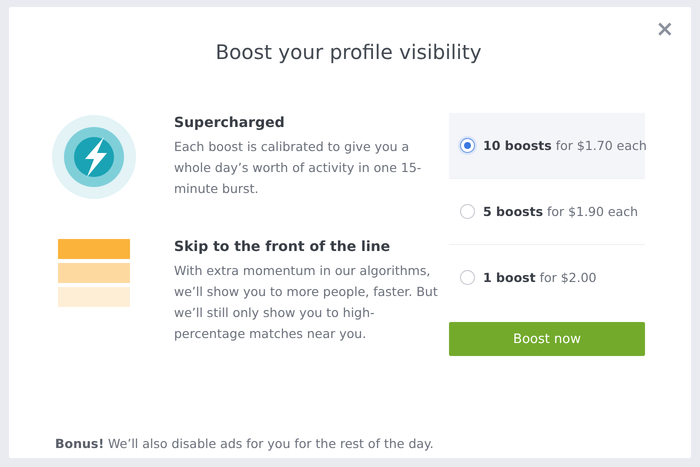  Describe the element at coordinates (565, 145) in the screenshot. I see `option-label: 10 boosts for $1.70 each` at that location.